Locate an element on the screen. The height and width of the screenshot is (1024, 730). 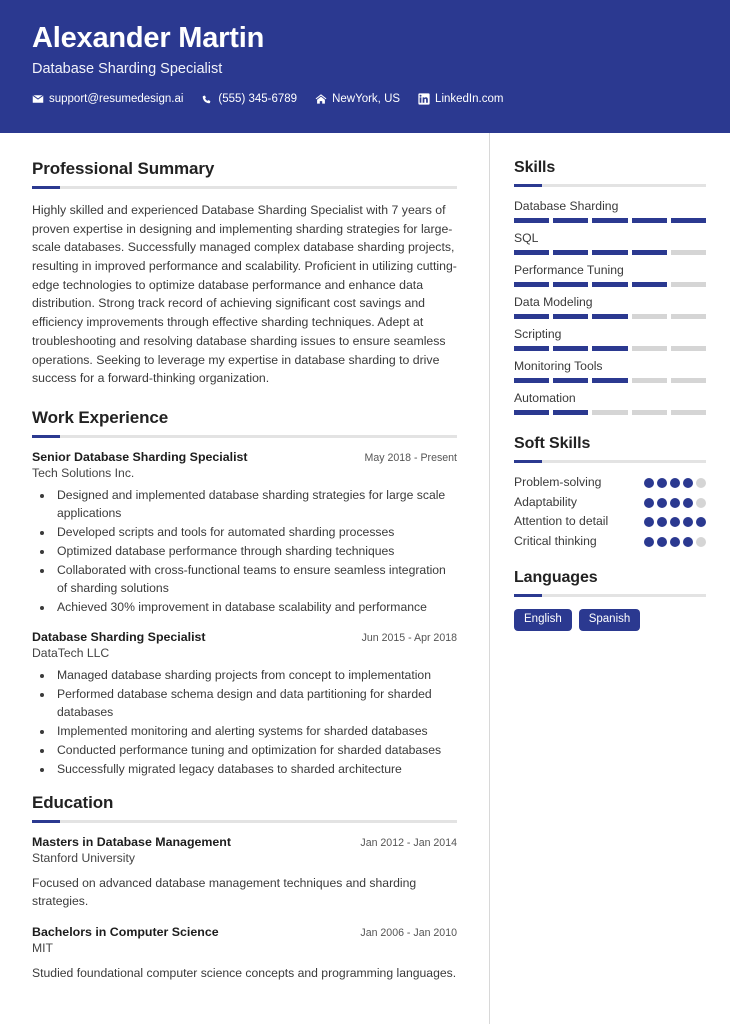
skill-name: Scripting is located at coordinates (538, 334).